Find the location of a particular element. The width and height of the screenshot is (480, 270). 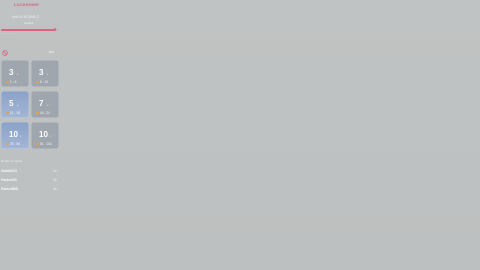

leaderboard-row: Paulo4888 3x is located at coordinates (31, 190).